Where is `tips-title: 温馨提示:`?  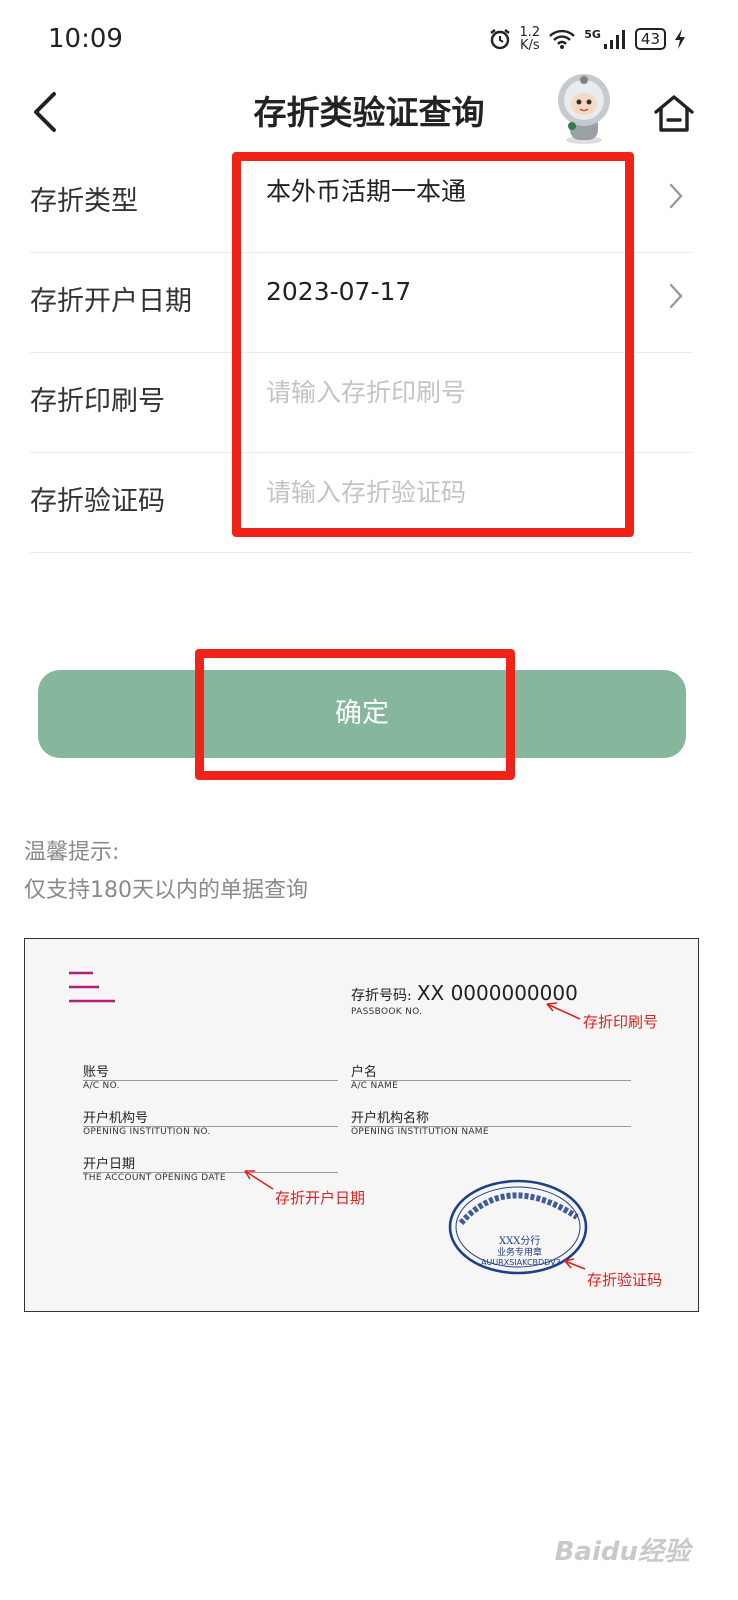 tips-title: 温馨提示: is located at coordinates (72, 852).